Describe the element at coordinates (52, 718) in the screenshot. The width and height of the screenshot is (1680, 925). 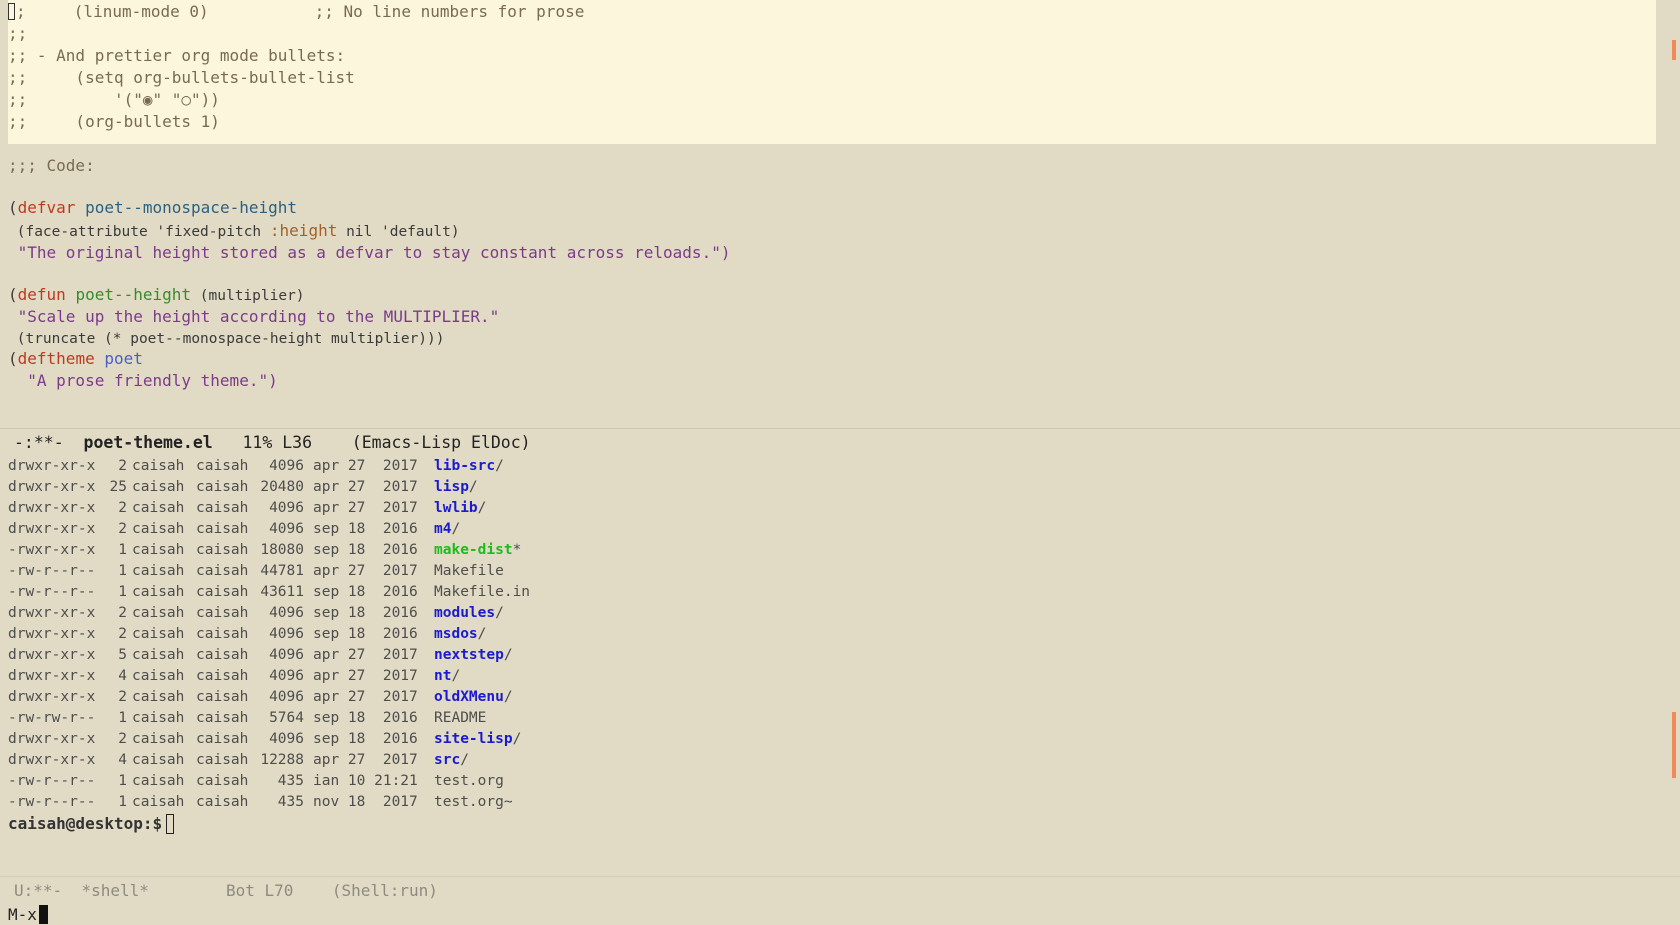
I see `ls-permissions: -rw-rw-r--` at that location.